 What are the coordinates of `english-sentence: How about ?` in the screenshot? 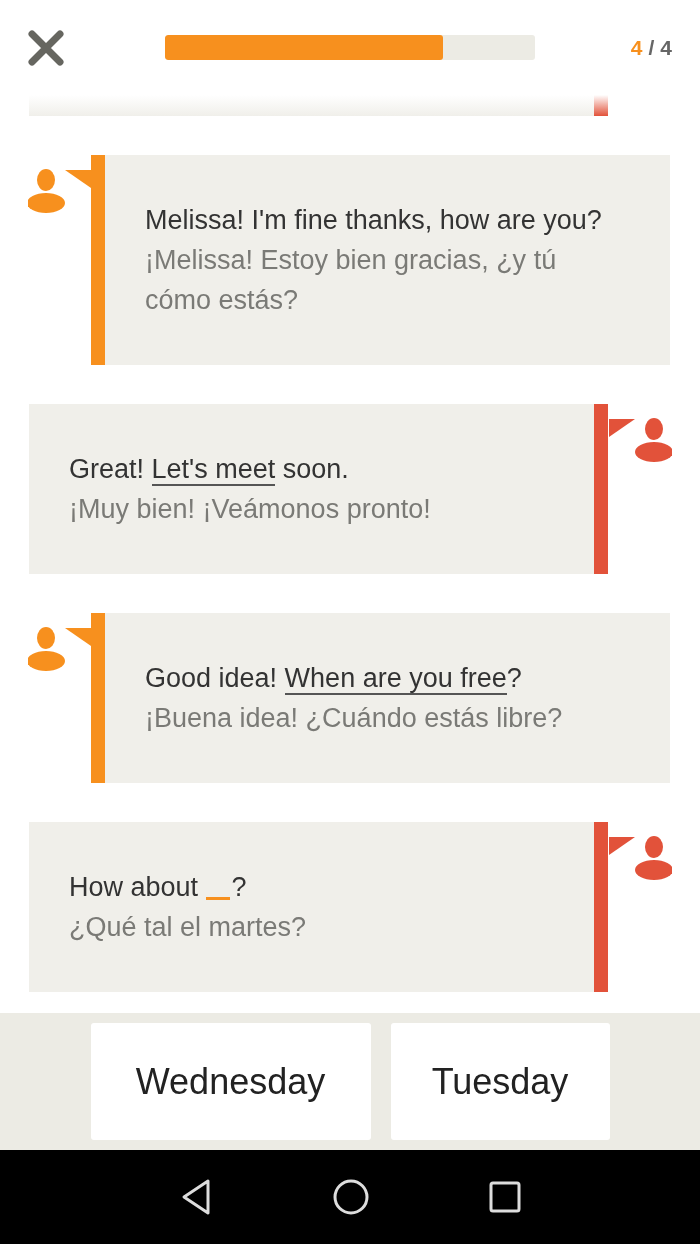 It's located at (158, 887).